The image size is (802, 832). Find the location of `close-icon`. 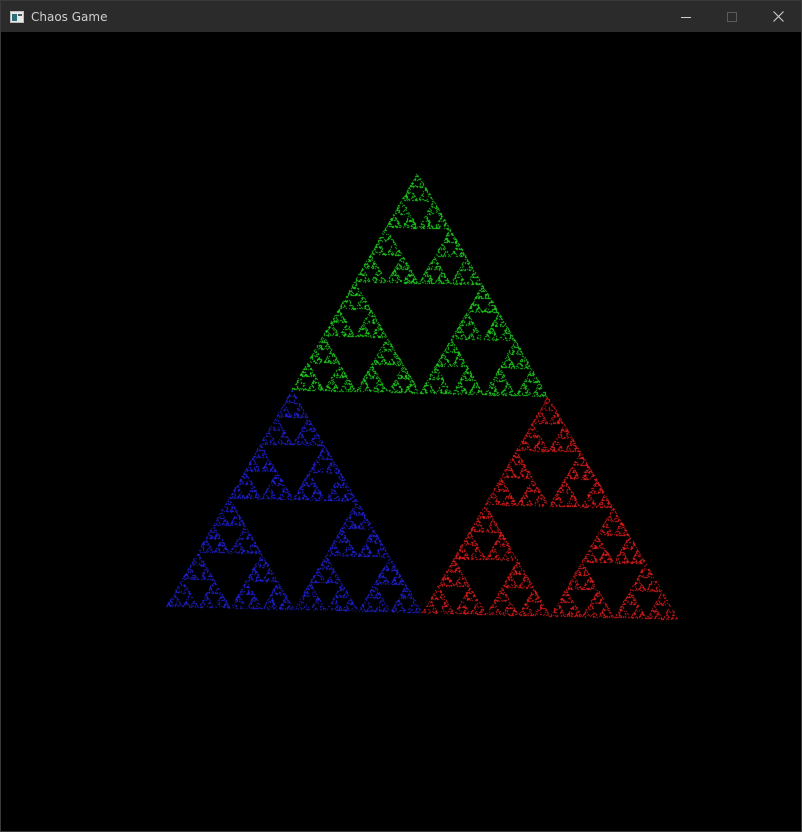

close-icon is located at coordinates (778, 16).